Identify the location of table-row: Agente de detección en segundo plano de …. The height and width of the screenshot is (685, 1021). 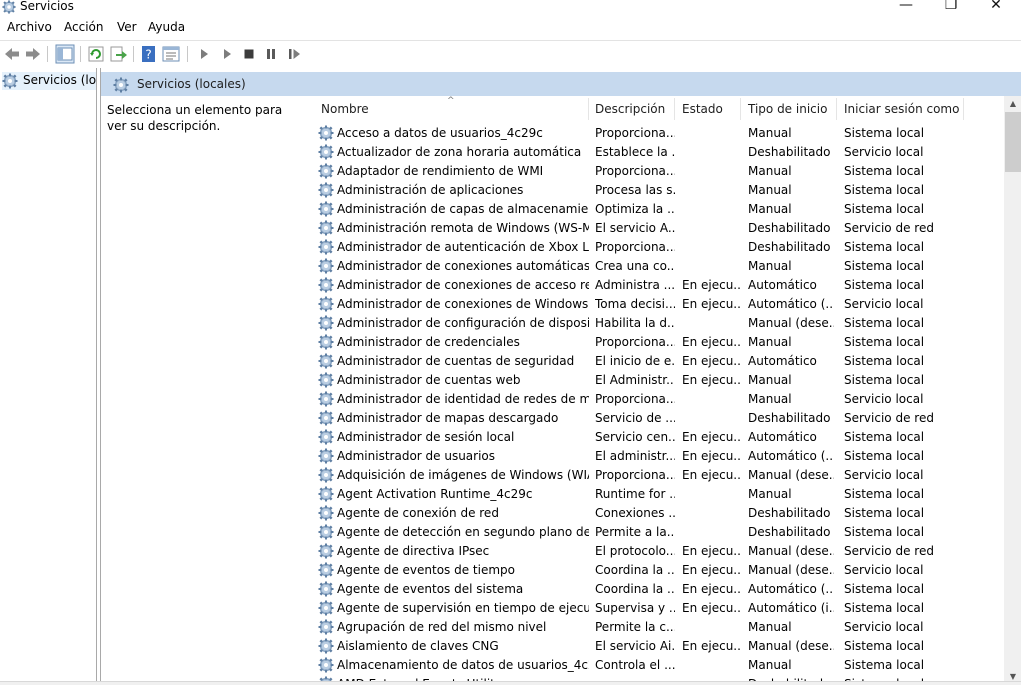
(655, 532).